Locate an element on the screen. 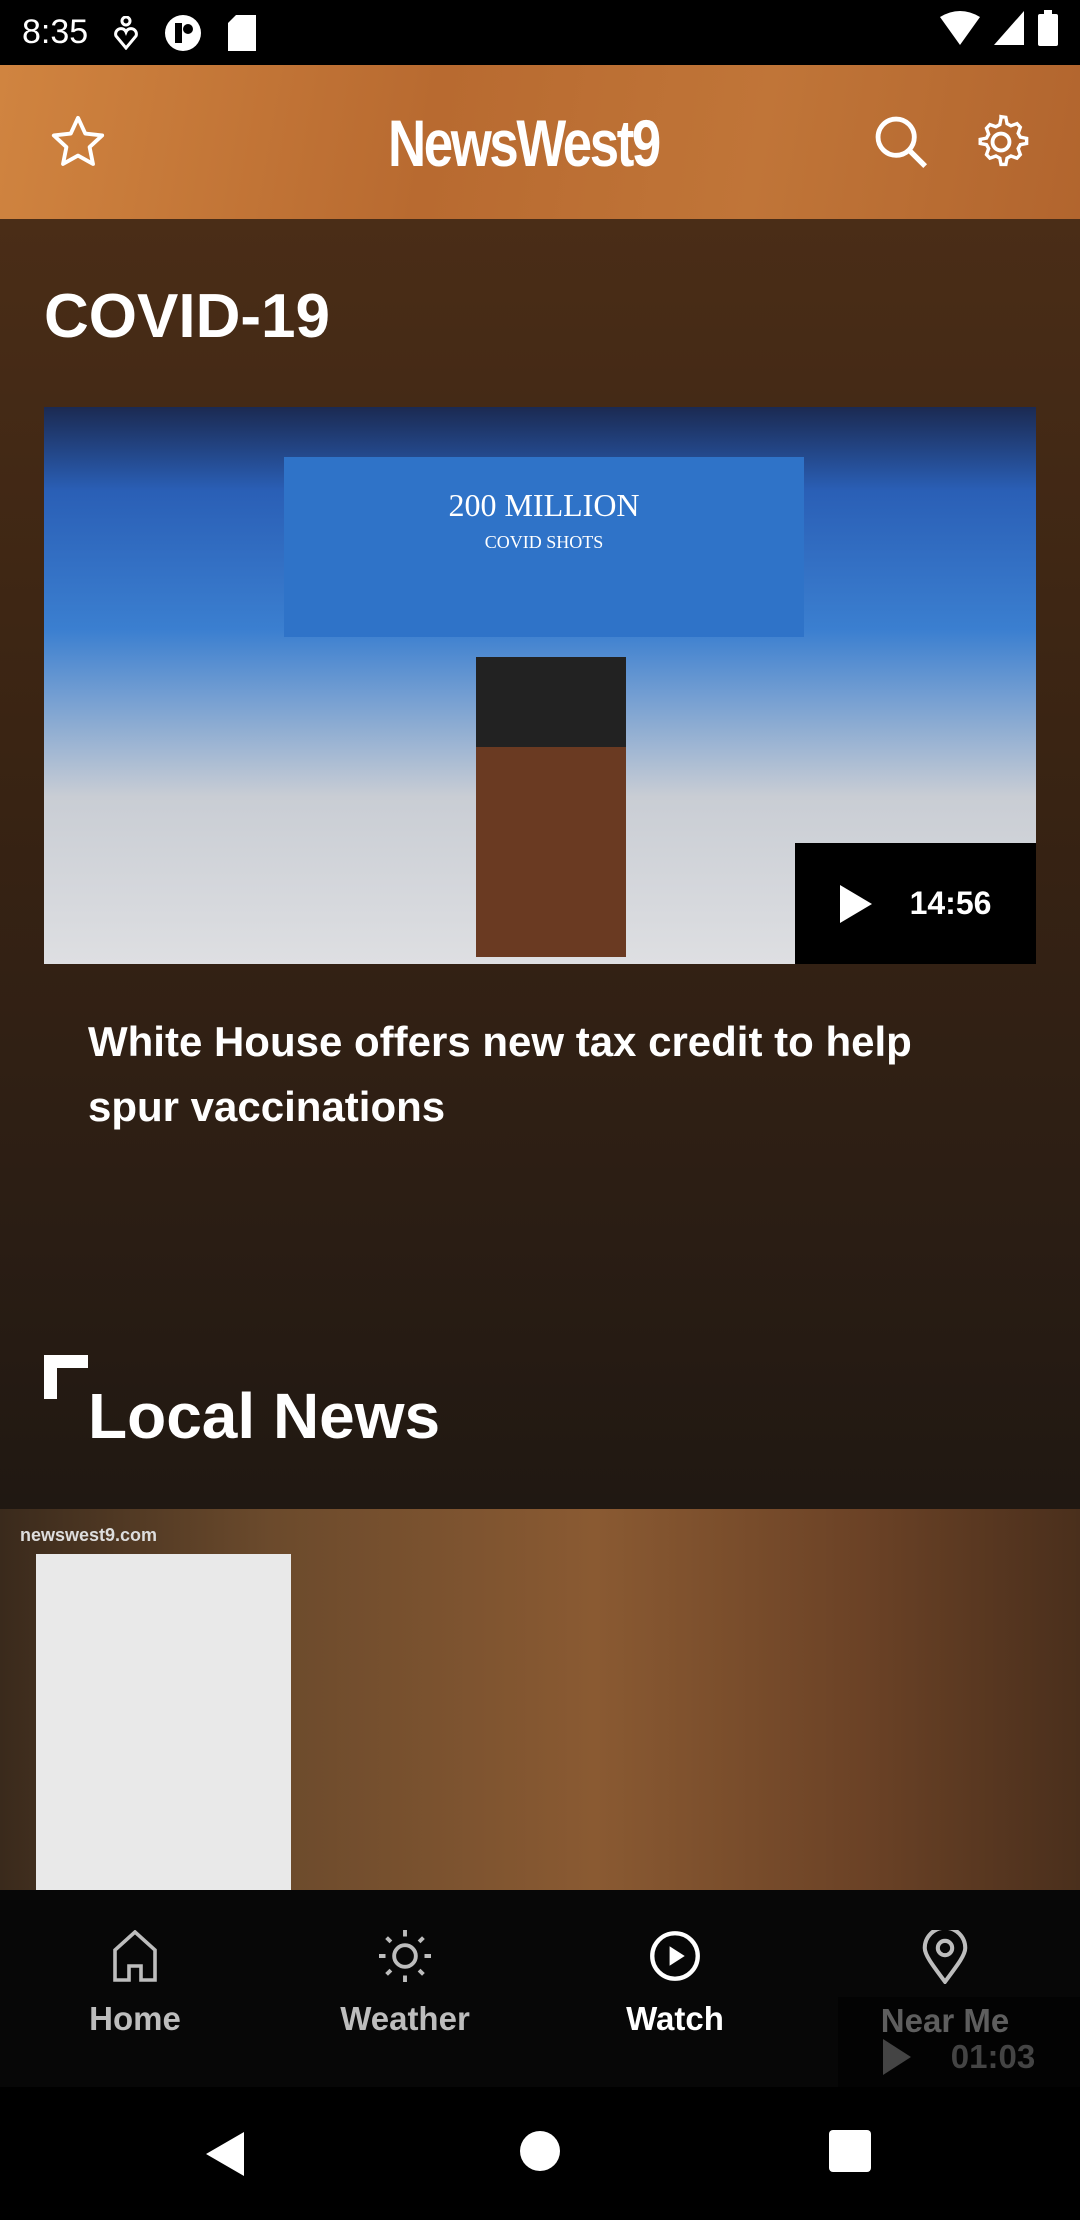 The width and height of the screenshot is (1080, 2220). app-notification-icon is located at coordinates (183, 33).